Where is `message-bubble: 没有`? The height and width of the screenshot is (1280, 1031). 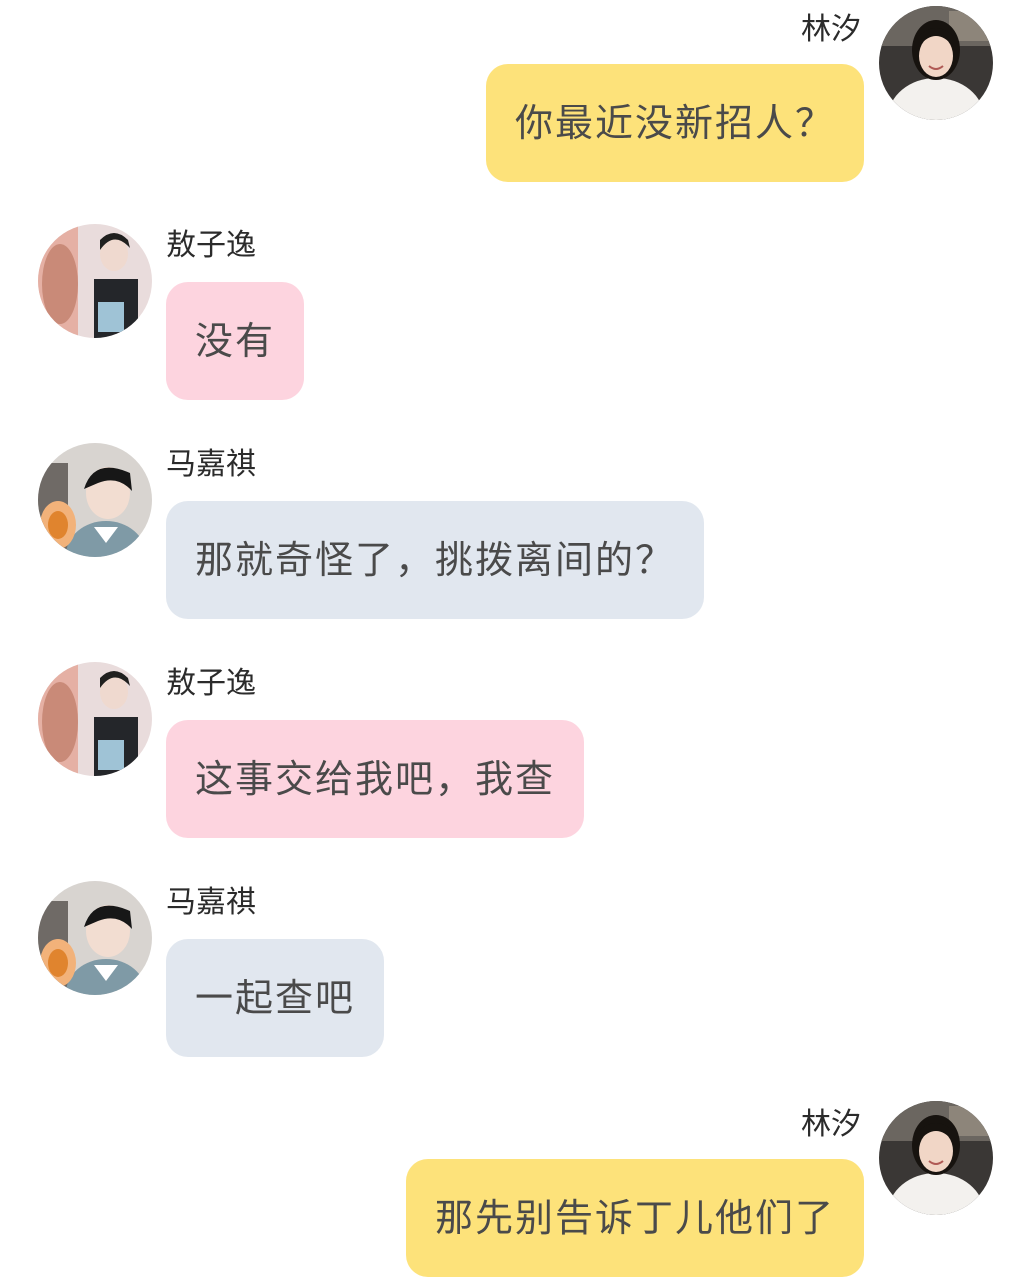
message-bubble: 没有 is located at coordinates (235, 341).